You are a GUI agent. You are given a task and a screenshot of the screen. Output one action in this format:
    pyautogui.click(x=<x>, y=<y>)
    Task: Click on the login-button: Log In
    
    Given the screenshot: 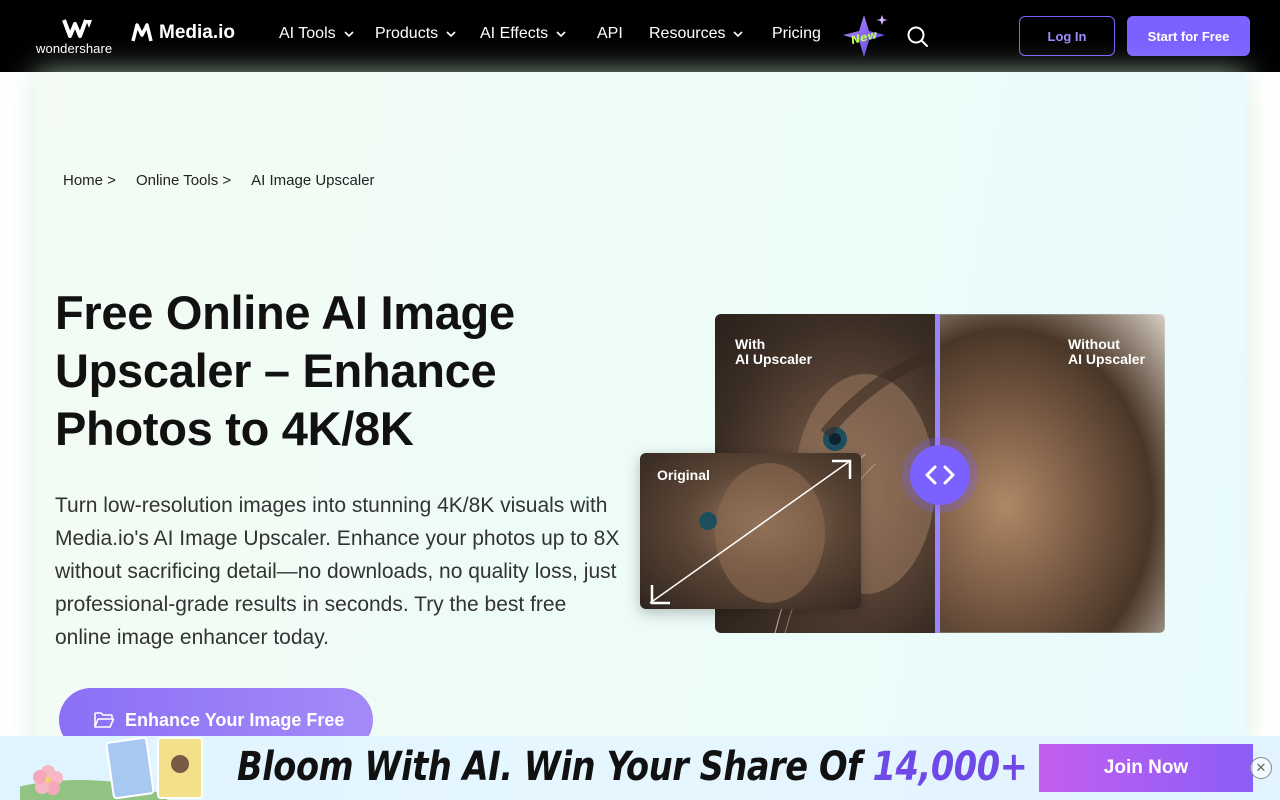 What is the action you would take?
    pyautogui.click(x=1067, y=36)
    